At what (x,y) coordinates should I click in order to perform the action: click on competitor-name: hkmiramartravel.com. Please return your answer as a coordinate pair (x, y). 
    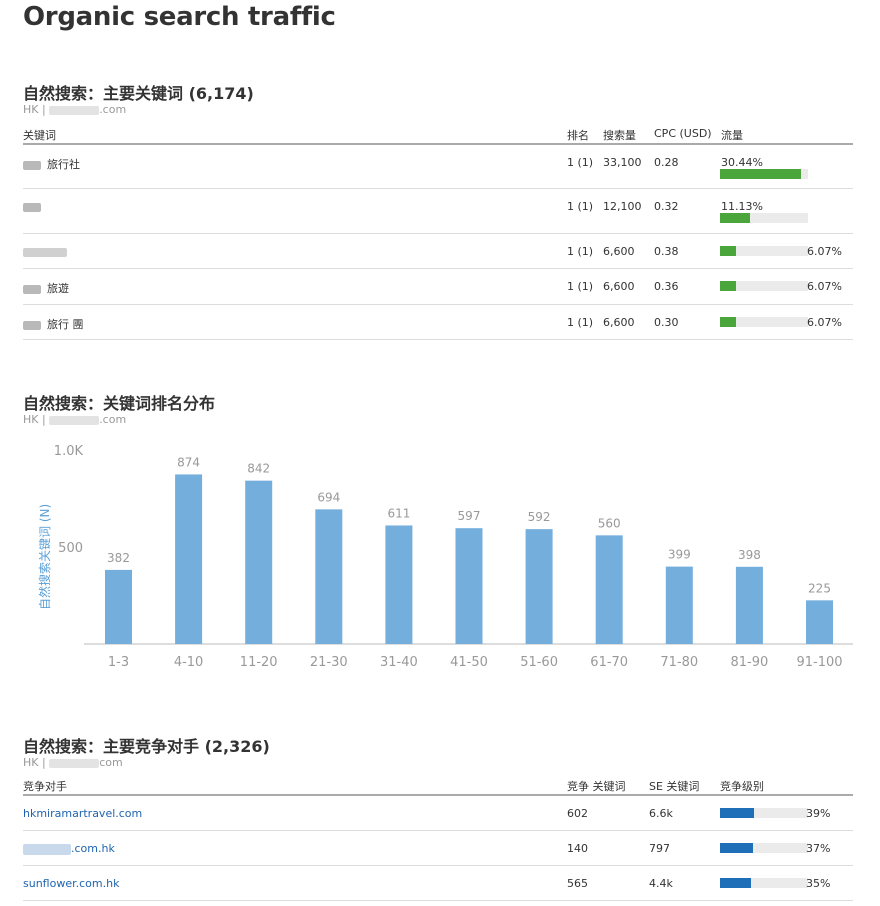
    Looking at the image, I should click on (82, 813).